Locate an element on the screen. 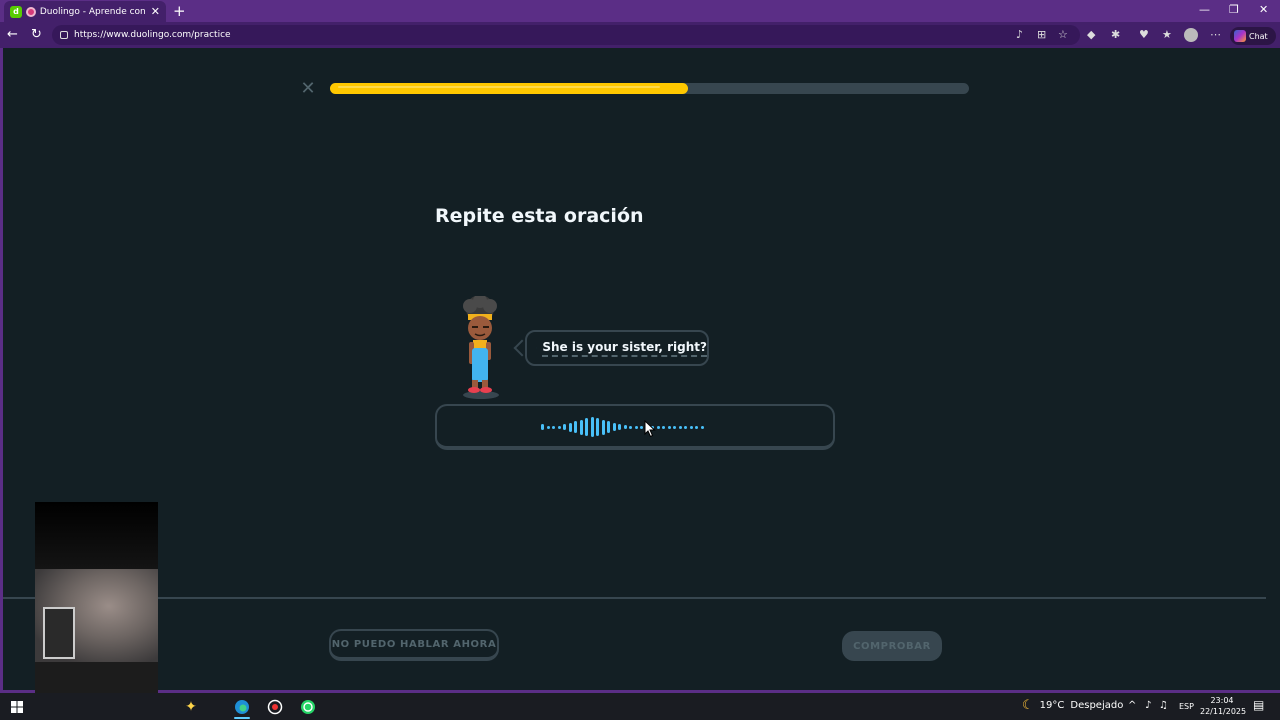  notifications-icon: ▤ is located at coordinates (1258, 705).